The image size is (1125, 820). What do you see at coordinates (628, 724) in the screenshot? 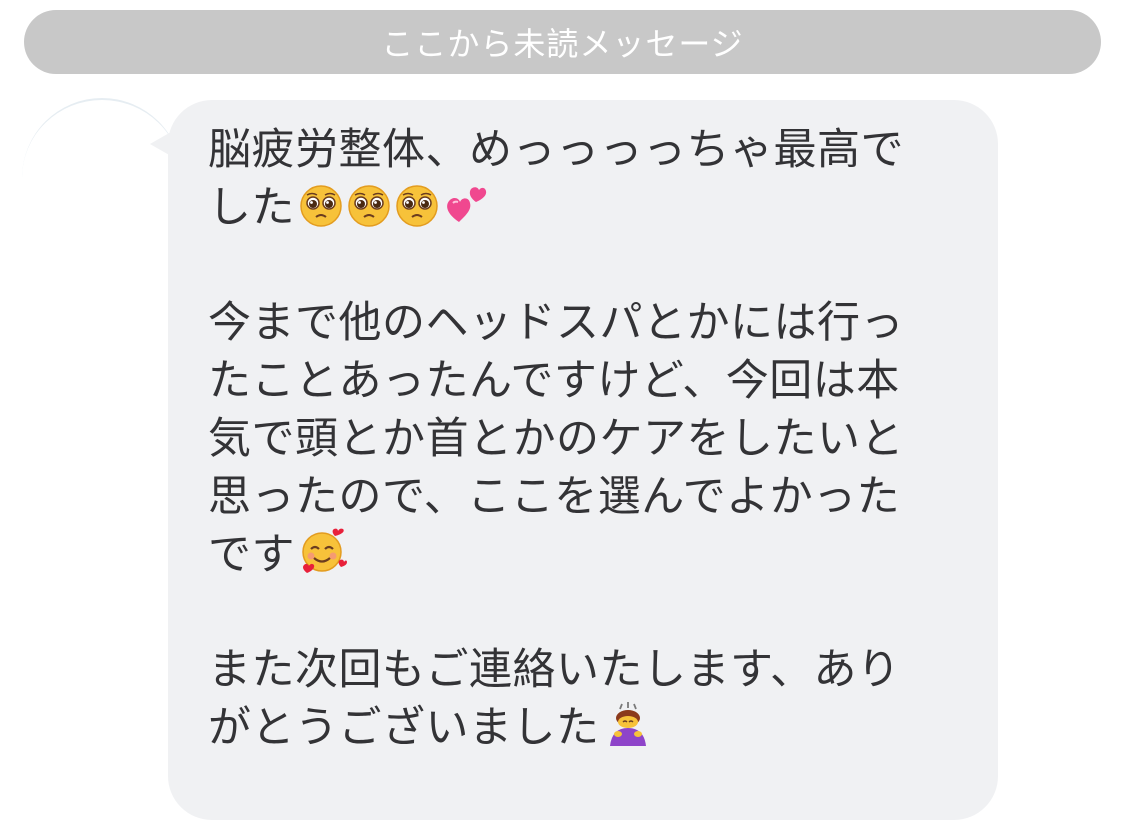
I see `person-bowing-icon` at bounding box center [628, 724].